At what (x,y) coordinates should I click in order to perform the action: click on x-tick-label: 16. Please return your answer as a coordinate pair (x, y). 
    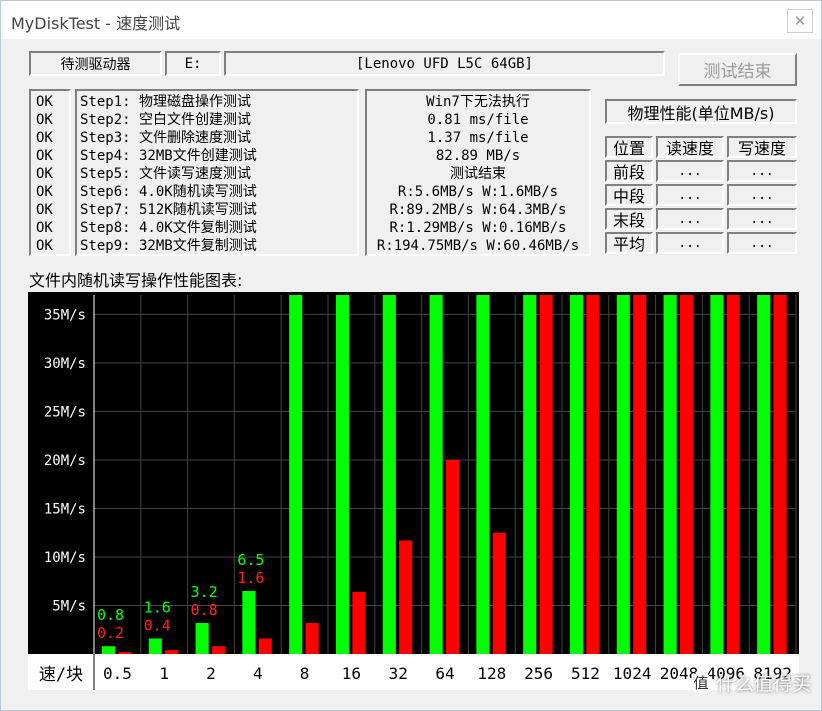
    Looking at the image, I should click on (351, 673).